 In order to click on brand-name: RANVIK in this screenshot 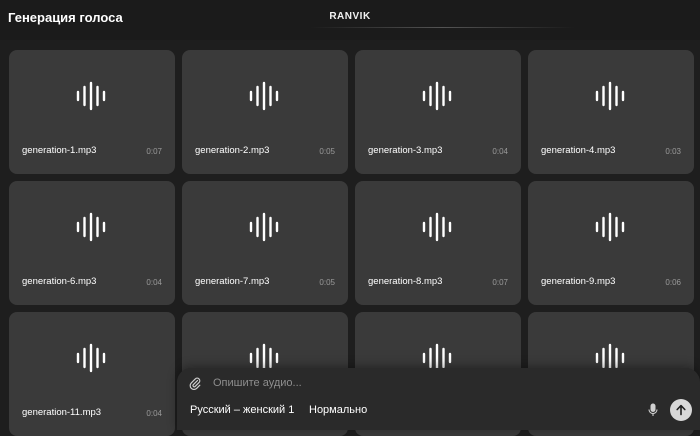, I will do `click(350, 16)`.